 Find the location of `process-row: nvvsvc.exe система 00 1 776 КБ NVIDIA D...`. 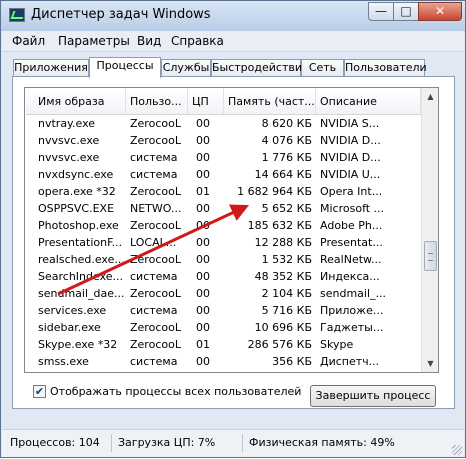

process-row: nvvsvc.exe система 00 1 776 КБ NVIDIA D... is located at coordinates (223, 157).